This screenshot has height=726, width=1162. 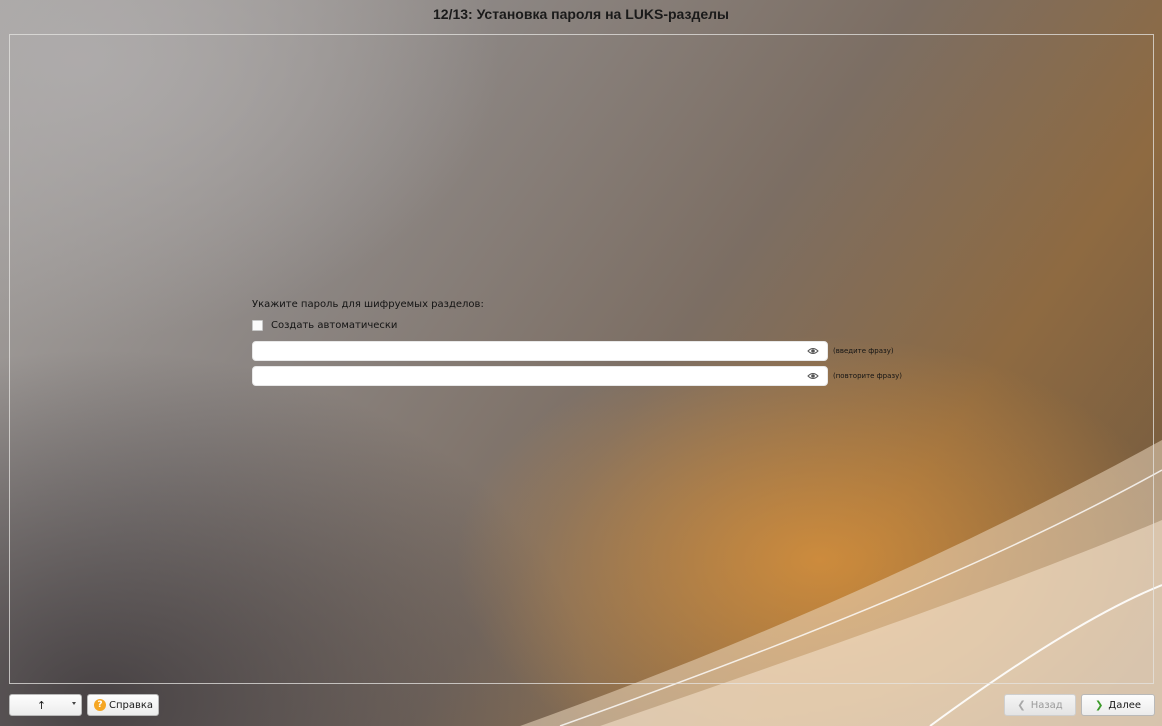 I want to click on back-button-label: Назад, so click(x=1046, y=705).